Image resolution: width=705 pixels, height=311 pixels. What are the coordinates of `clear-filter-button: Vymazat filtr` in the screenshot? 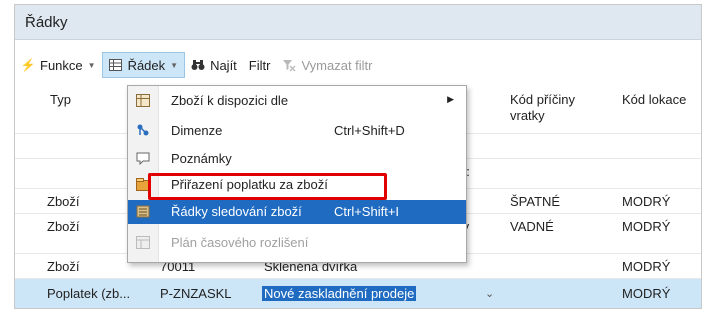 It's located at (327, 65).